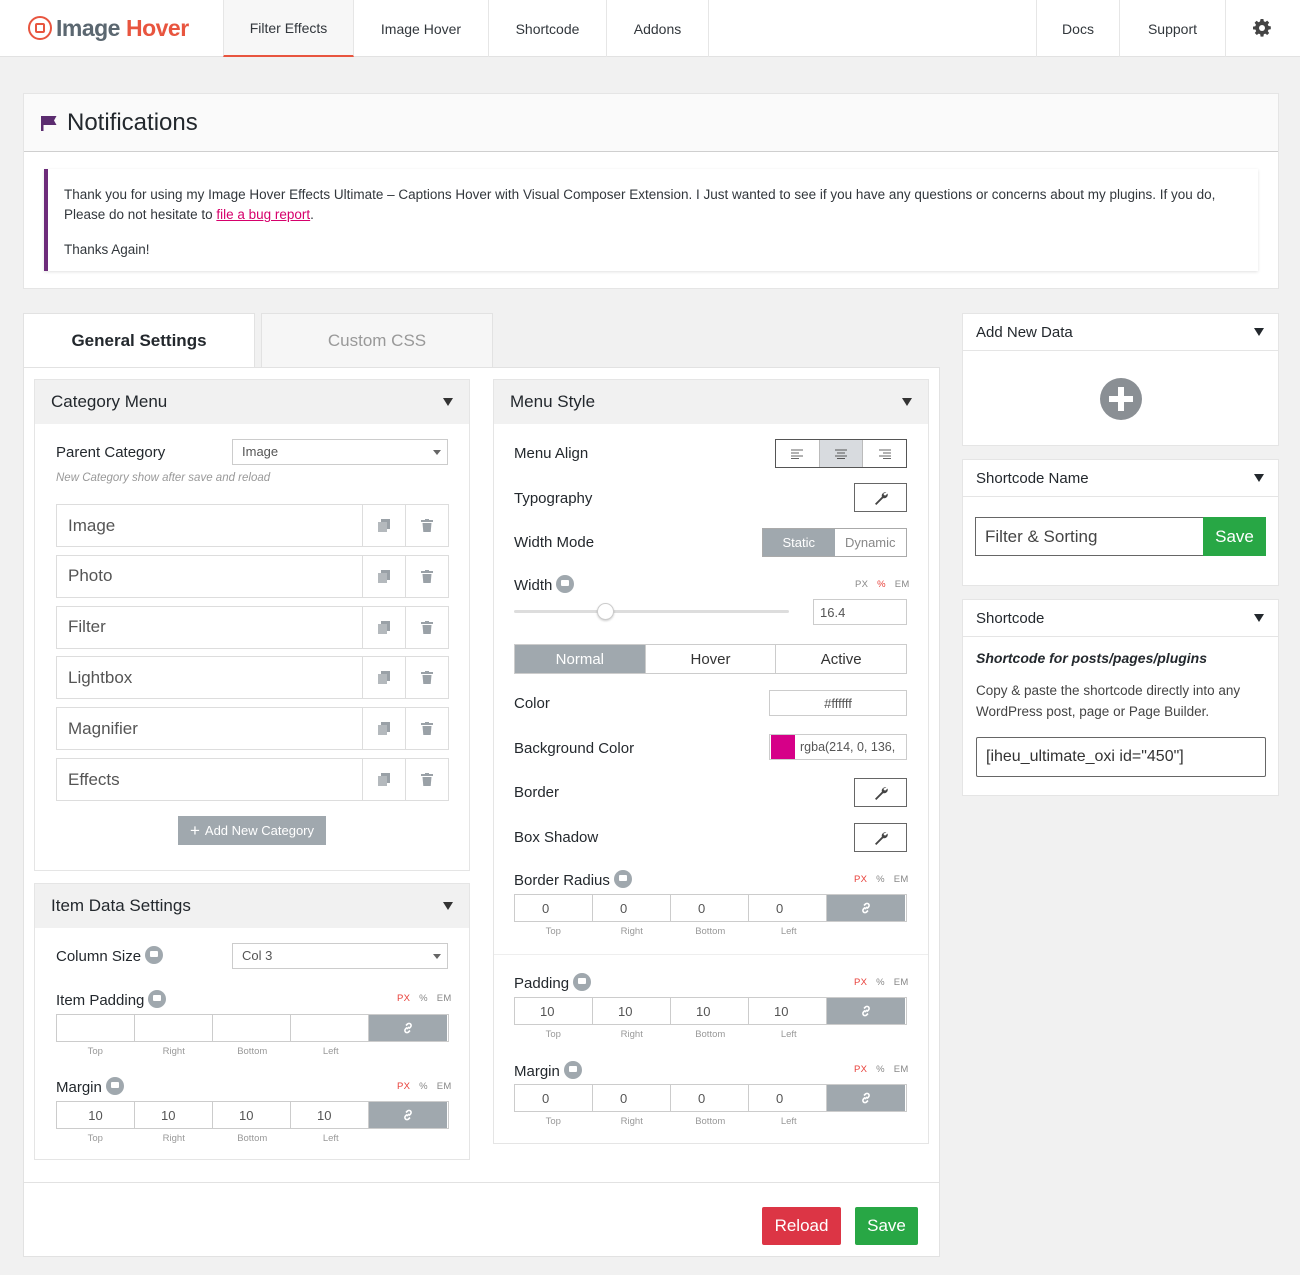 Image resolution: width=1300 pixels, height=1275 pixels. Describe the element at coordinates (209, 525) in the screenshot. I see `category-name: Image` at that location.